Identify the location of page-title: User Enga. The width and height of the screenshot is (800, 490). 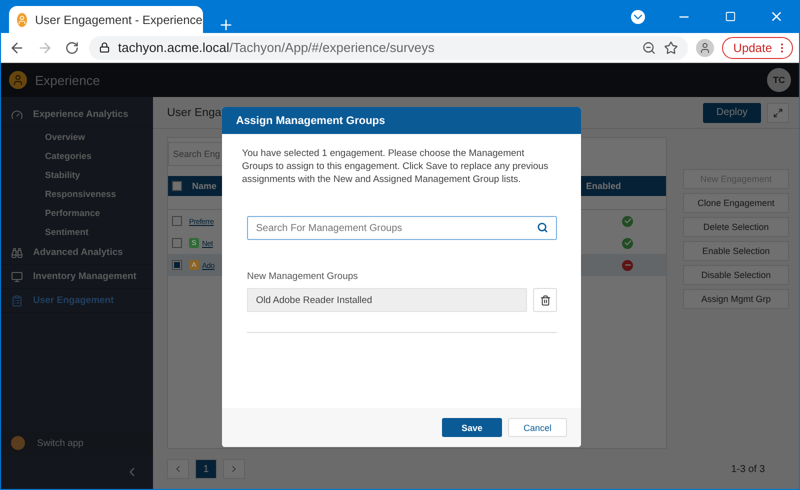
(194, 112).